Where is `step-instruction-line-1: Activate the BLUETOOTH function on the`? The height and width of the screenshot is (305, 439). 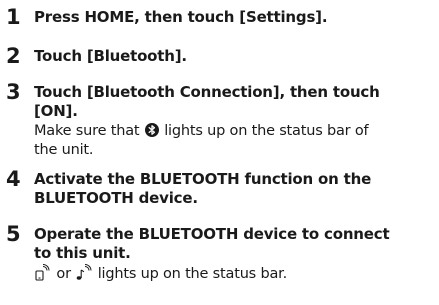 step-instruction-line-1: Activate the BLUETOOTH function on the is located at coordinates (203, 179).